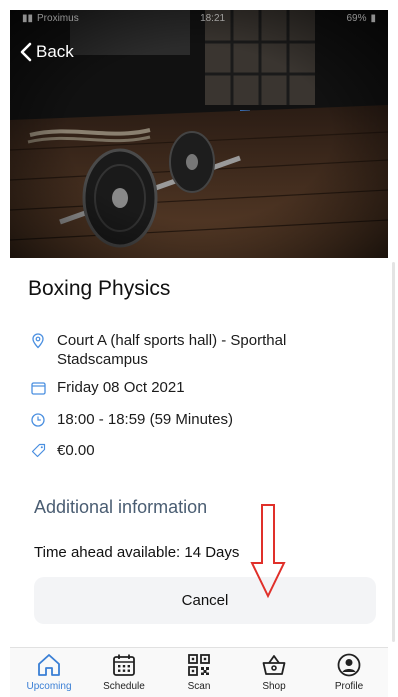  What do you see at coordinates (121, 387) in the screenshot?
I see `date-text: Friday 08 Oct 2021` at bounding box center [121, 387].